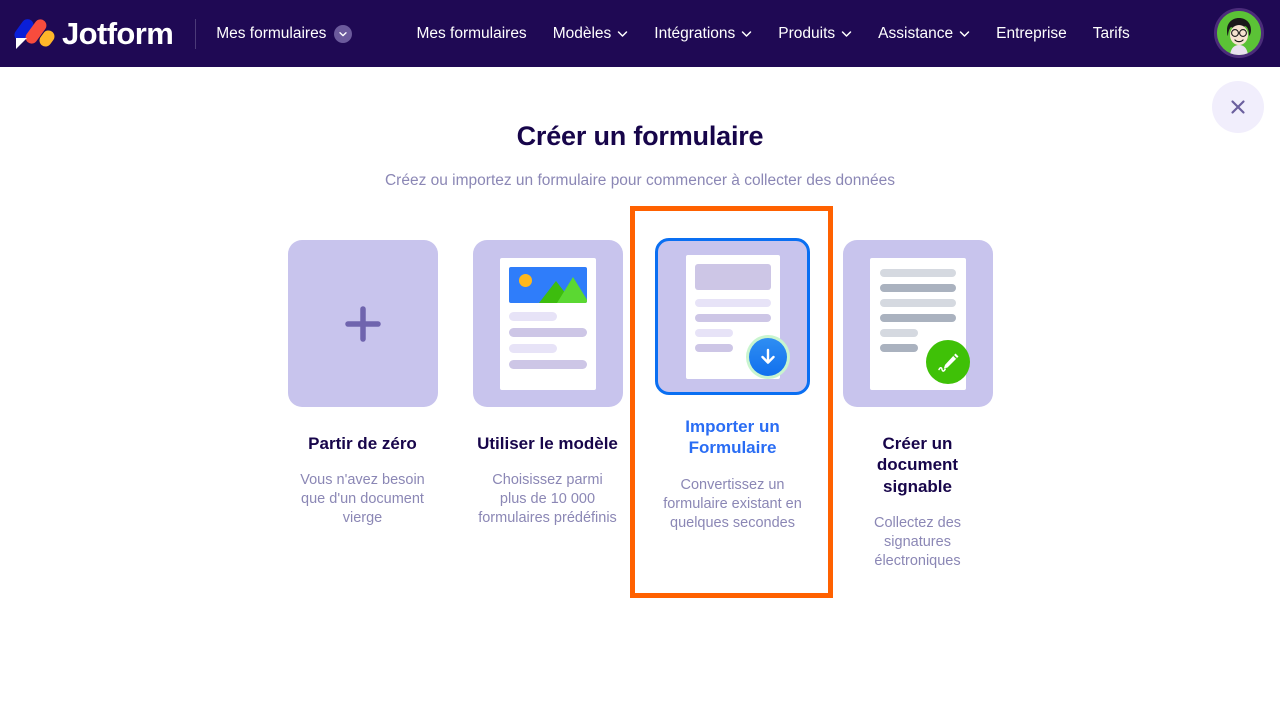 The height and width of the screenshot is (720, 1280). I want to click on card-title: Partir de zéro, so click(362, 443).